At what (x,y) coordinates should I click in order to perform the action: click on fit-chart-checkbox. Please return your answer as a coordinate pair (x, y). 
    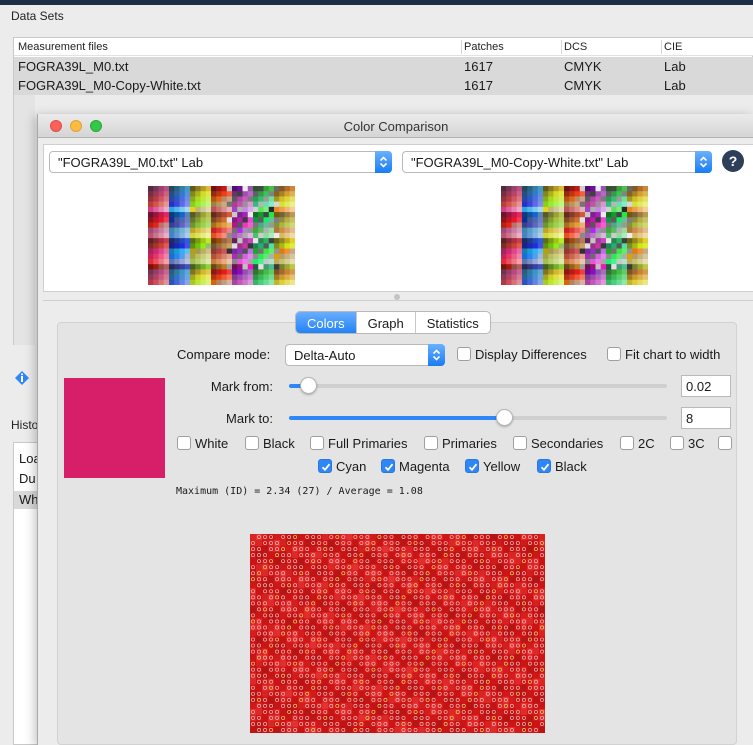
    Looking at the image, I should click on (614, 354).